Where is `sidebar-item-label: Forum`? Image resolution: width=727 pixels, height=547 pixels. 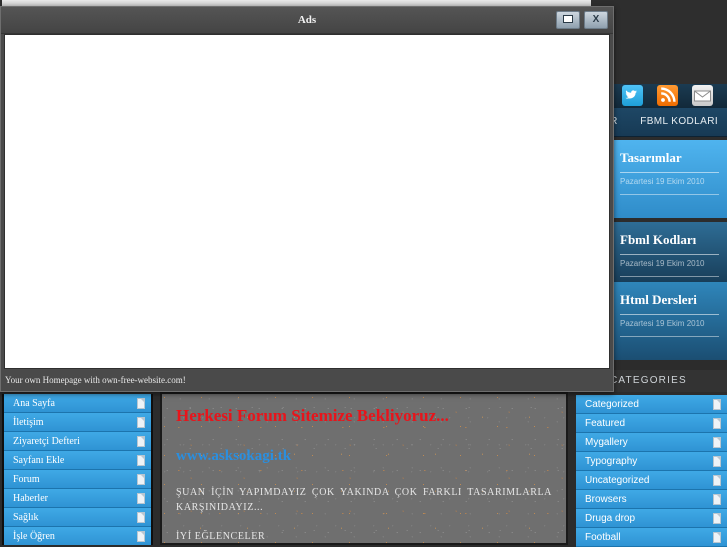
sidebar-item-label: Forum is located at coordinates (26, 479).